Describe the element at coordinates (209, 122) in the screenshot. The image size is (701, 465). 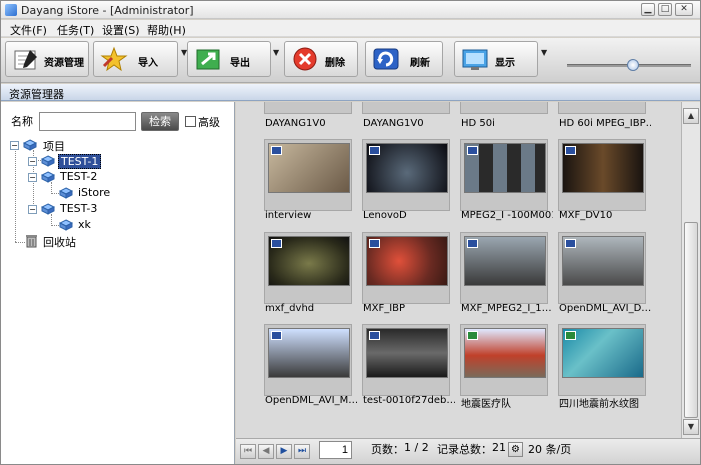
I see `advanced-label: 高级` at that location.